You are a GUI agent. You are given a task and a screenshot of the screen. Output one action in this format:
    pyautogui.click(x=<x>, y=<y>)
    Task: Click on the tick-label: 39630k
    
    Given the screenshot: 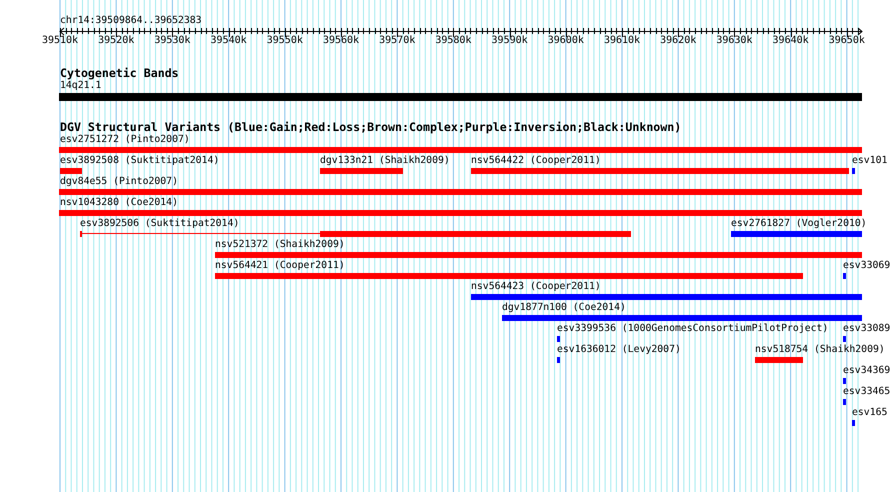 What is the action you would take?
    pyautogui.click(x=734, y=41)
    